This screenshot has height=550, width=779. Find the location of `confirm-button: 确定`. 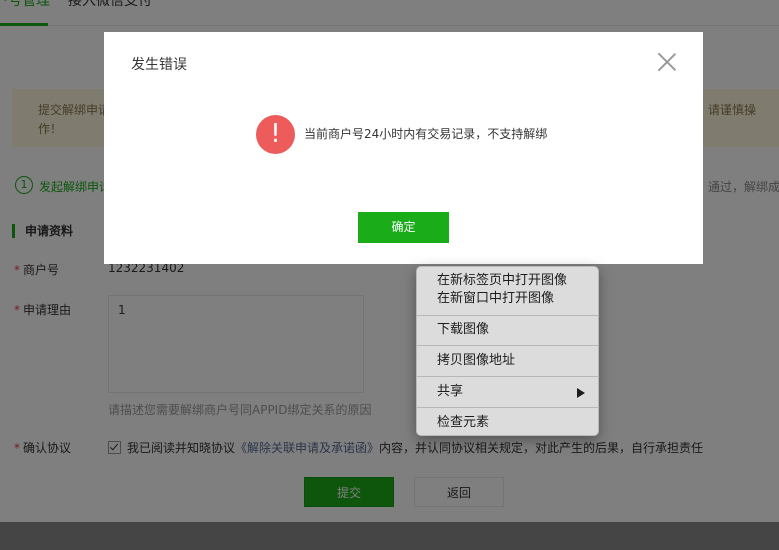

confirm-button: 确定 is located at coordinates (403, 227).